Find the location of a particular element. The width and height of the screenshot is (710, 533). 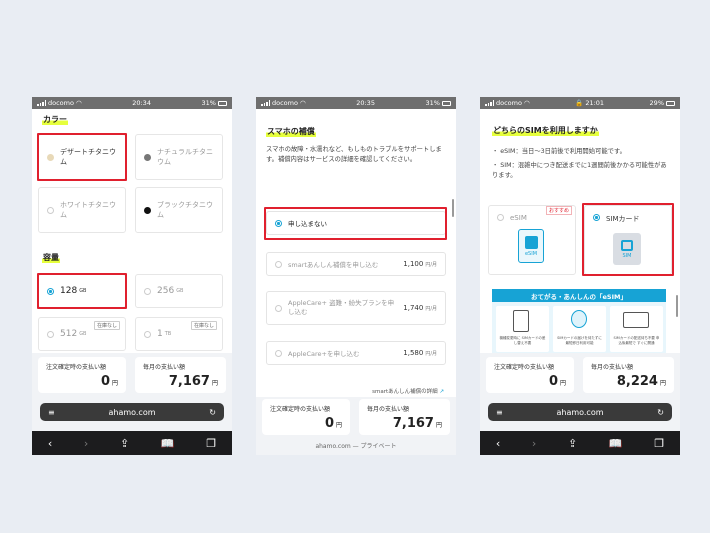

banner-panel-no-swap: 機種変更時に SIMカードの差し替え不要 is located at coordinates (522, 329).